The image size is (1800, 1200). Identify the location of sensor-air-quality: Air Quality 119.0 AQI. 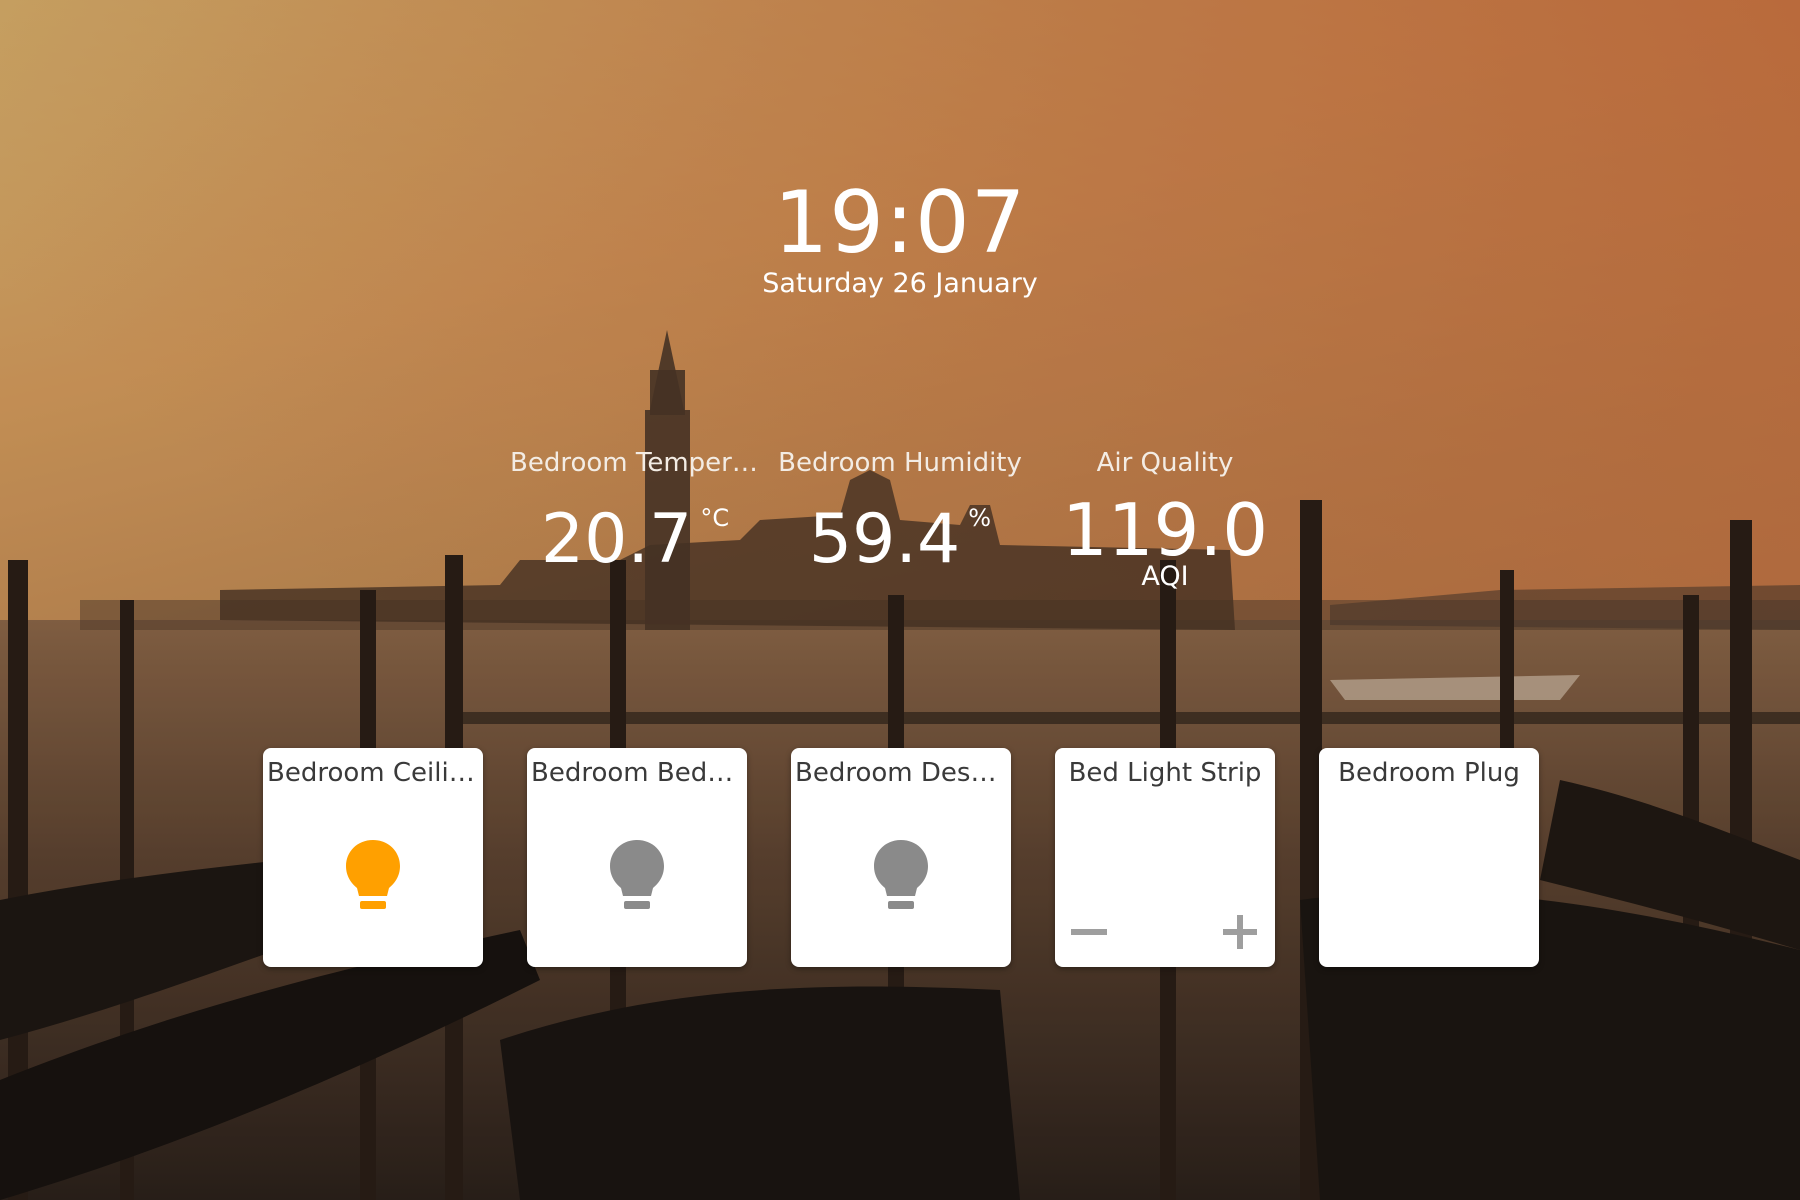
(1165, 519).